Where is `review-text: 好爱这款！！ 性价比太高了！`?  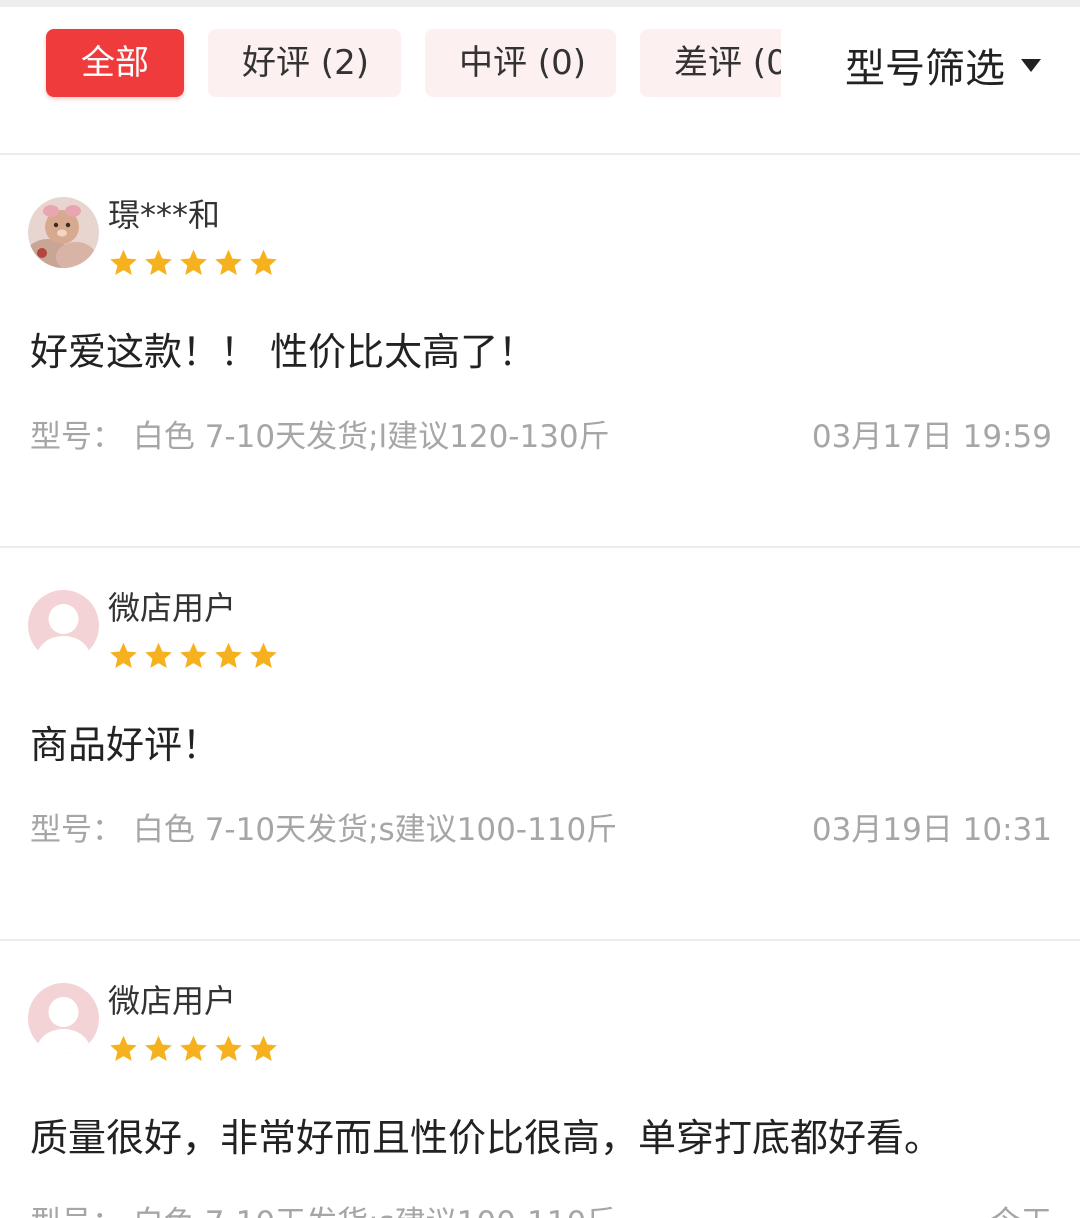 review-text: 好爱这款！！ 性价比太高了！ is located at coordinates (283, 352).